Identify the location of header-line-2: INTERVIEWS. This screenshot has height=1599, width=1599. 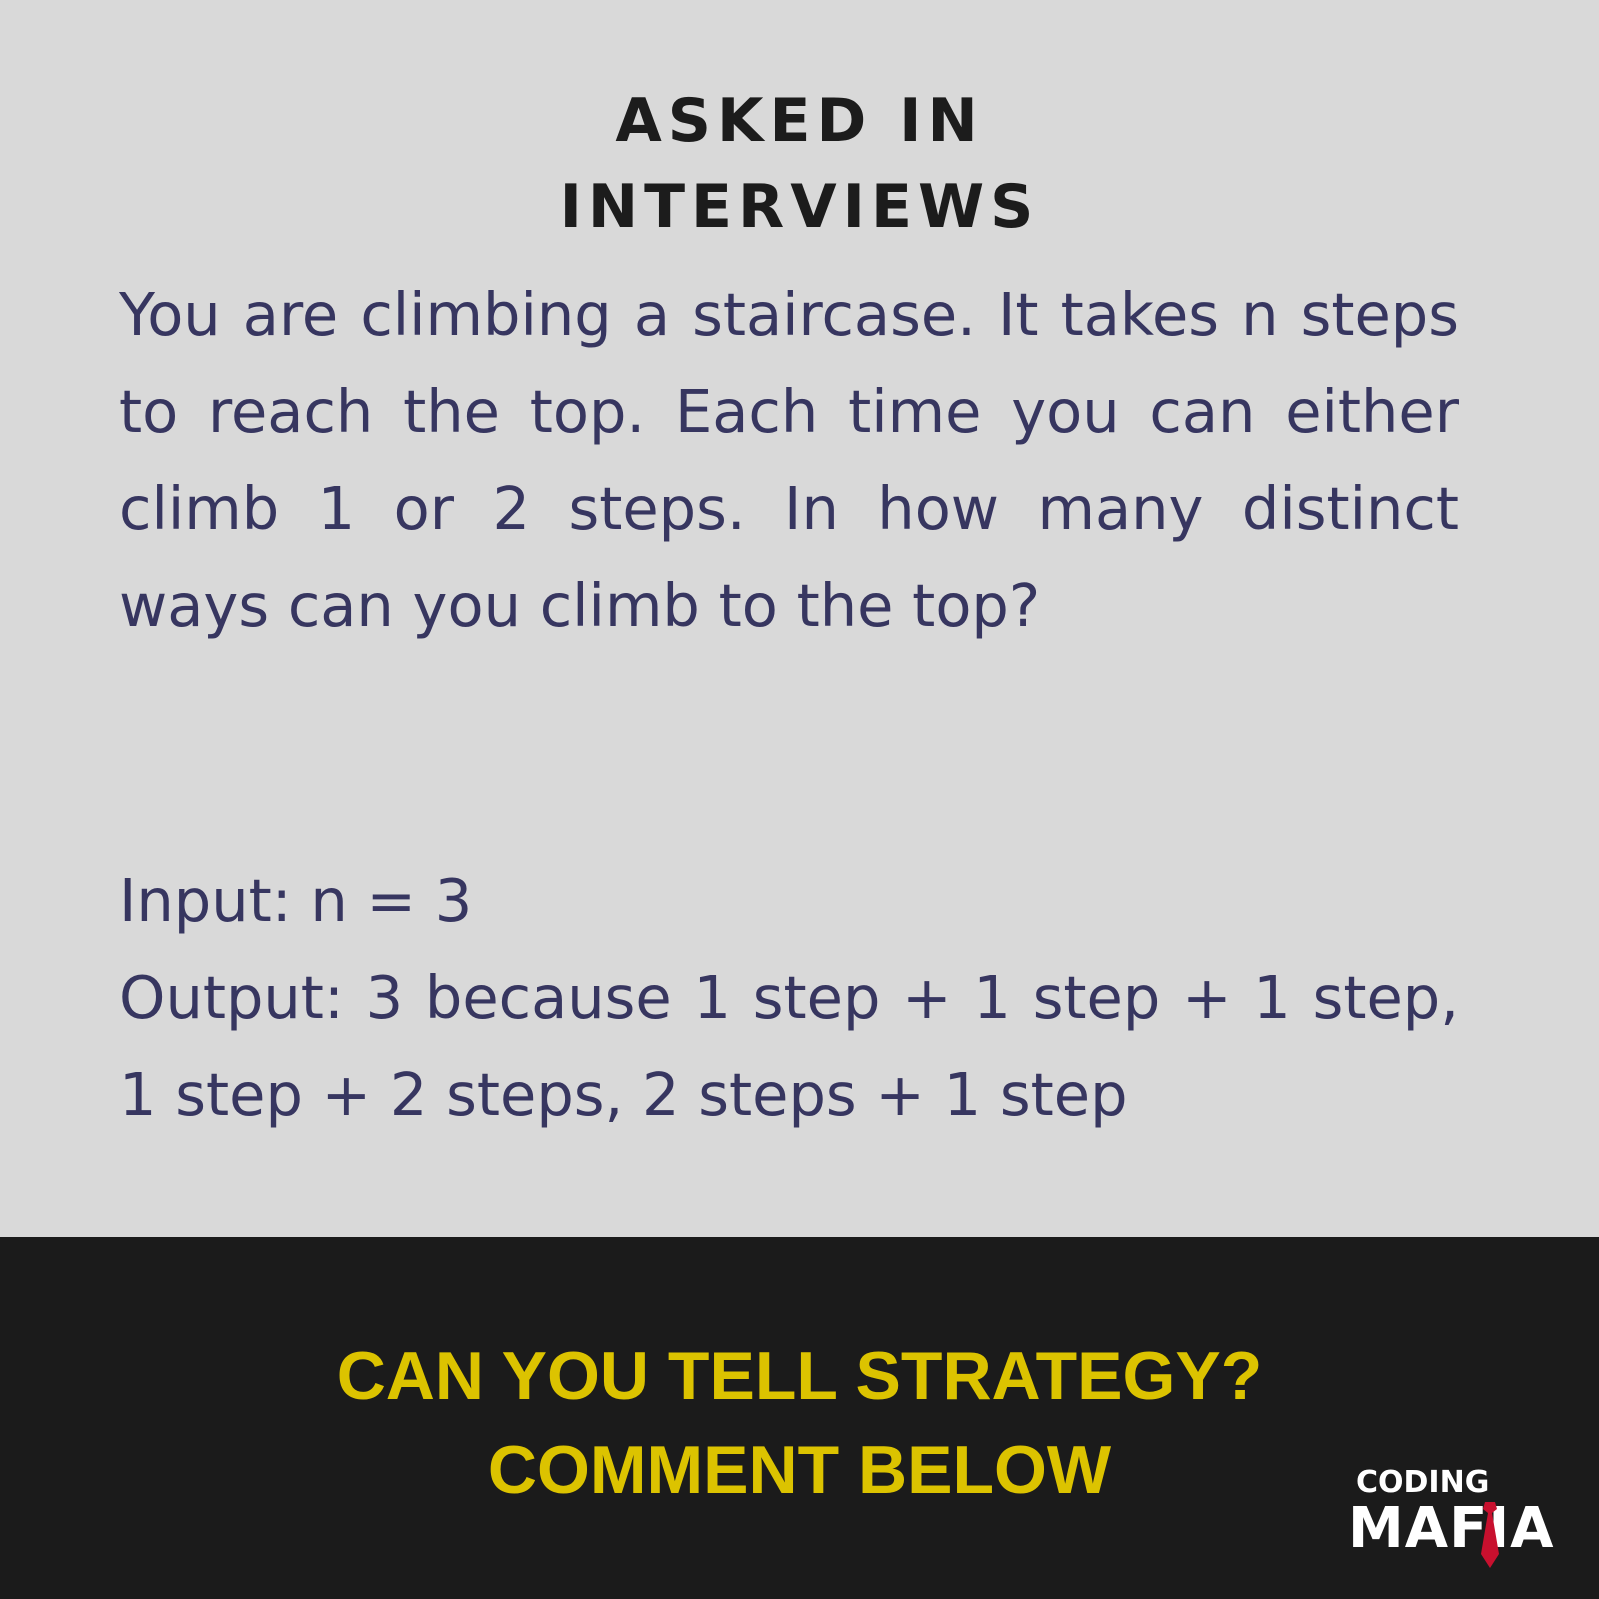
(799, 207).